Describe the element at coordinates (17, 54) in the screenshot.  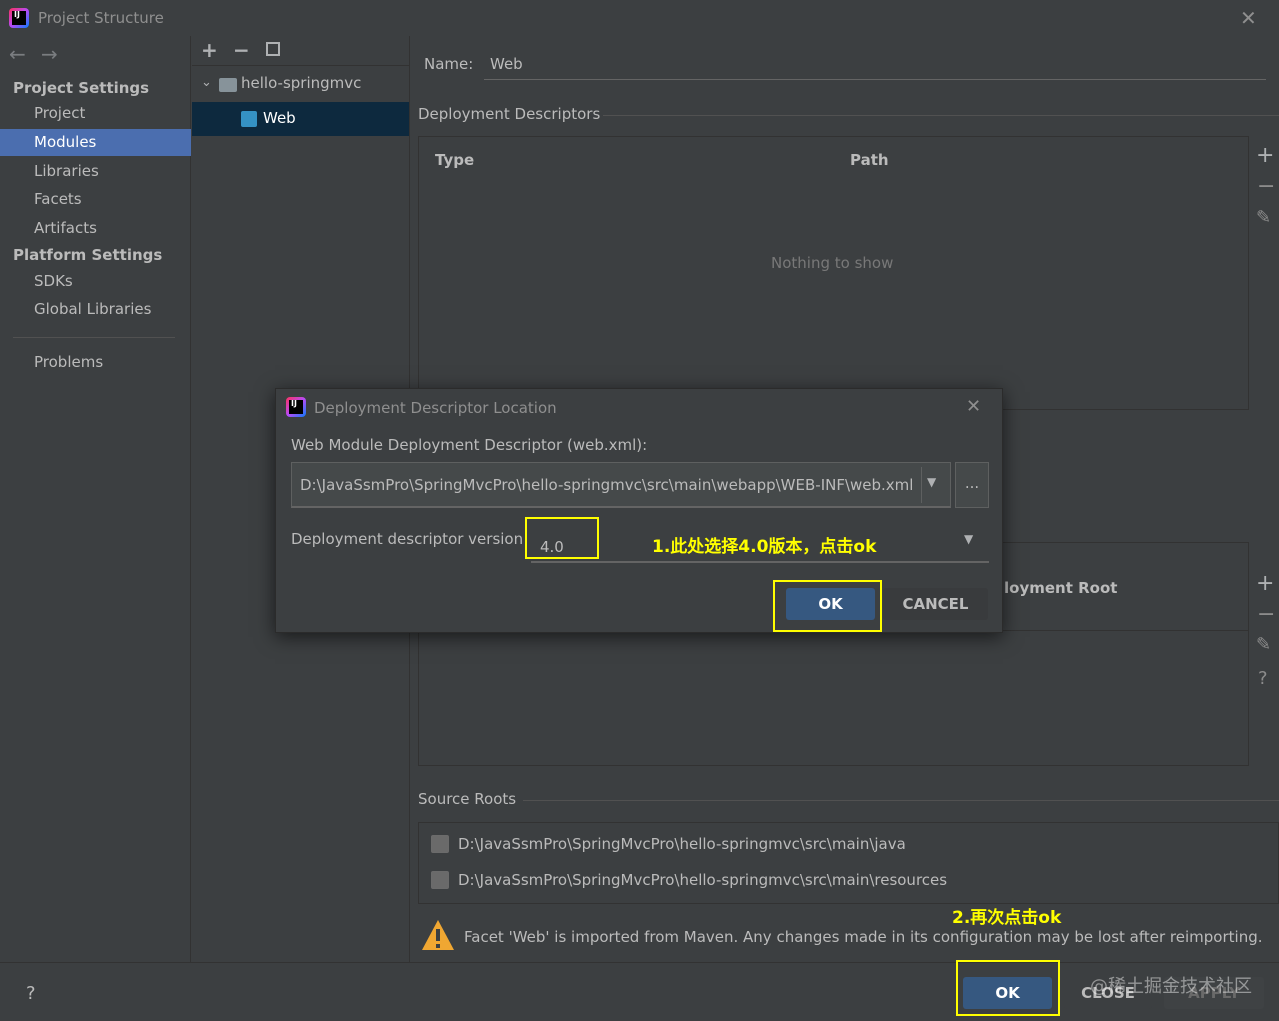
I see `back-arrow-icon: ←` at that location.